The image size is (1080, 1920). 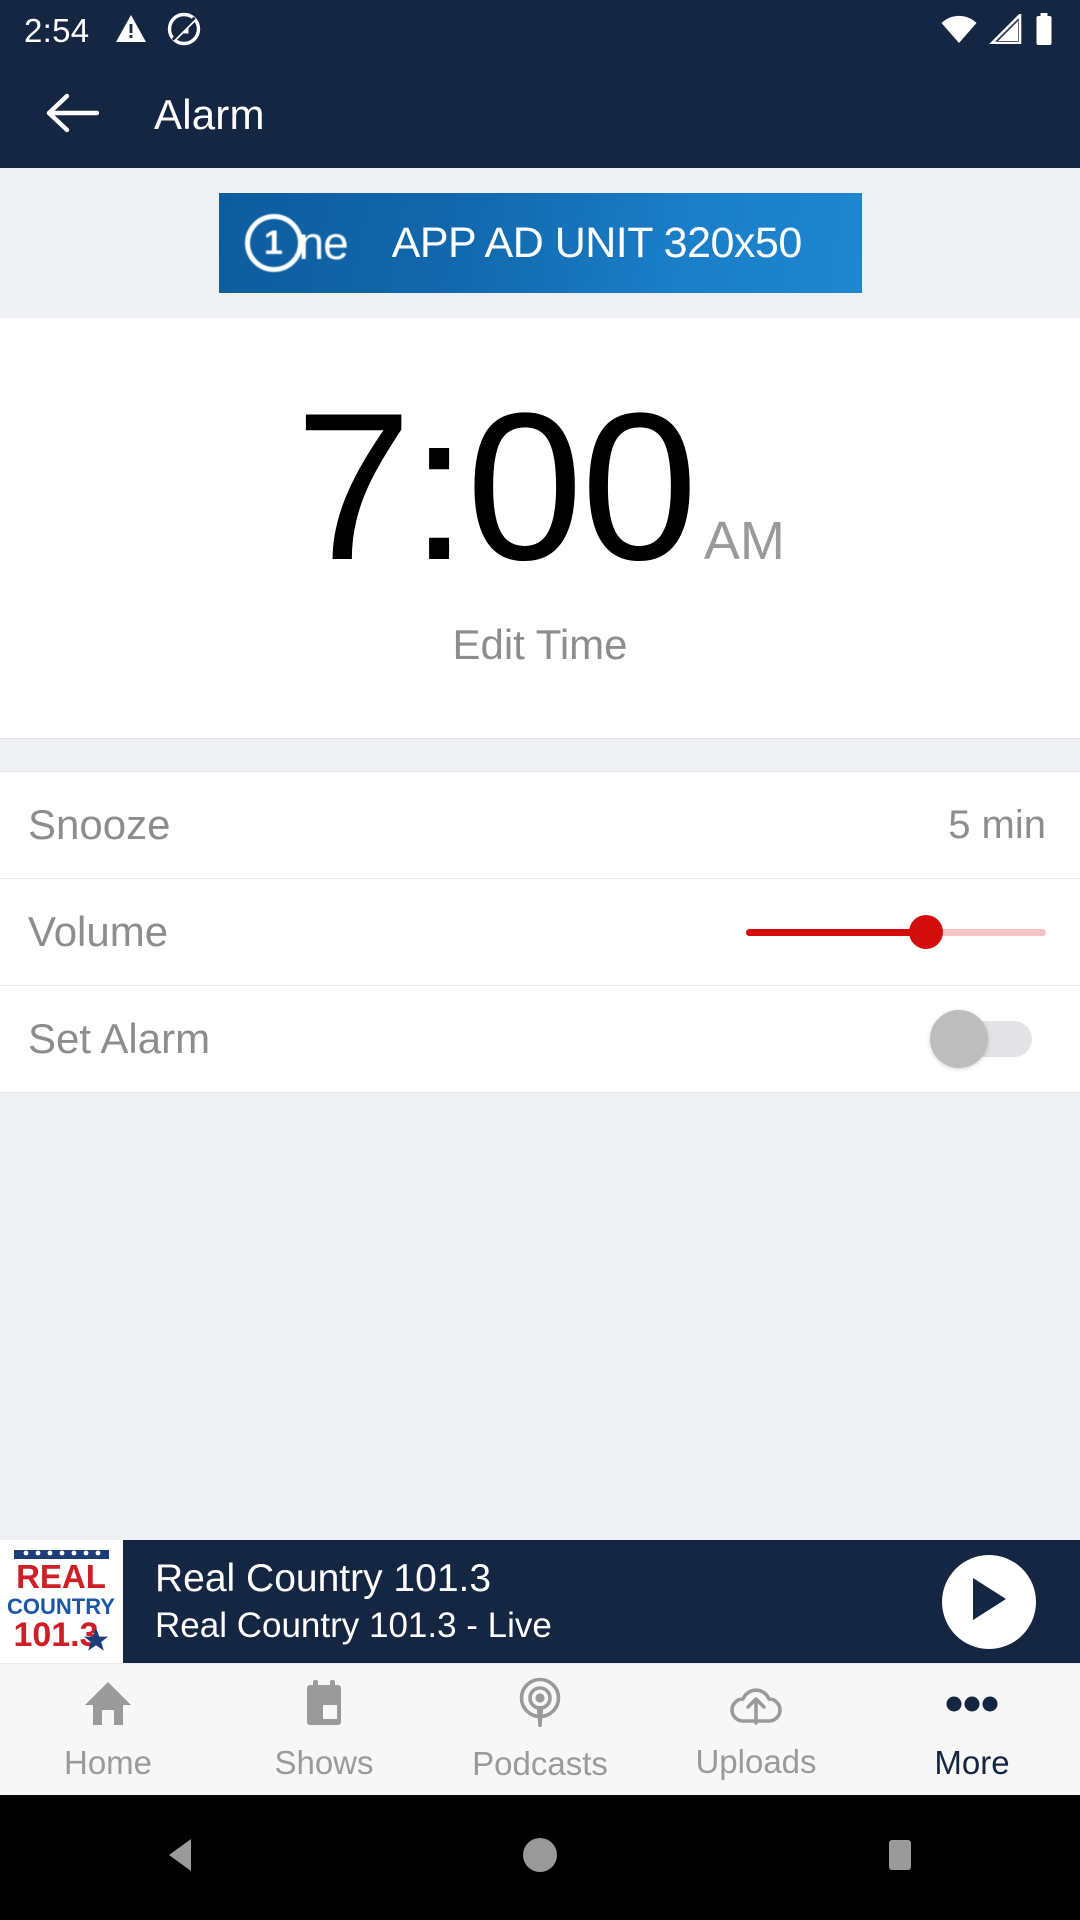 I want to click on nav-item-podcasts: Podcasts, so click(x=540, y=1729).